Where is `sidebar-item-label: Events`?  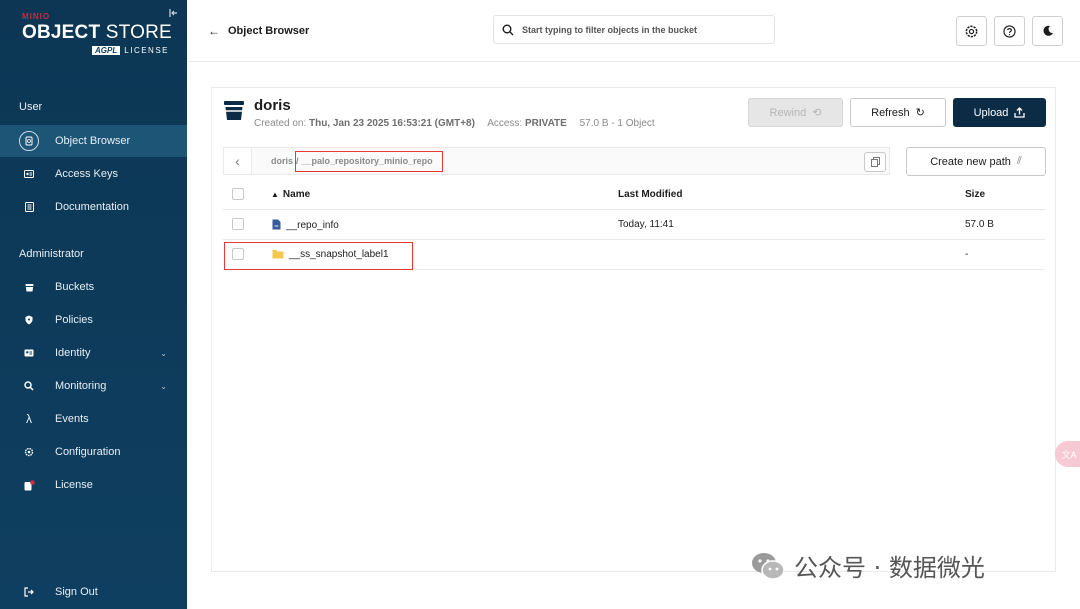
sidebar-item-label: Events is located at coordinates (72, 419).